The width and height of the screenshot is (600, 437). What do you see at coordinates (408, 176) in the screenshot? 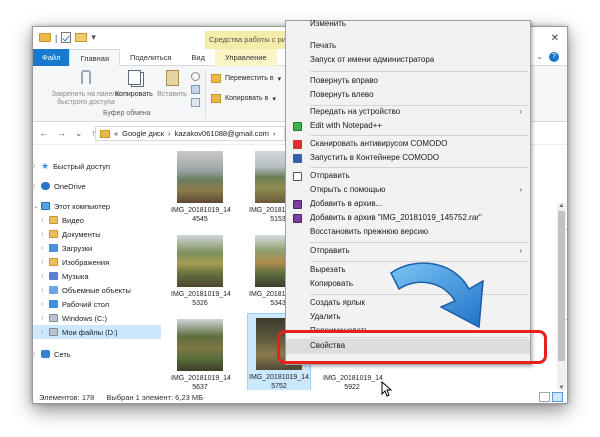
I see `menu-item-share: Отправить` at bounding box center [408, 176].